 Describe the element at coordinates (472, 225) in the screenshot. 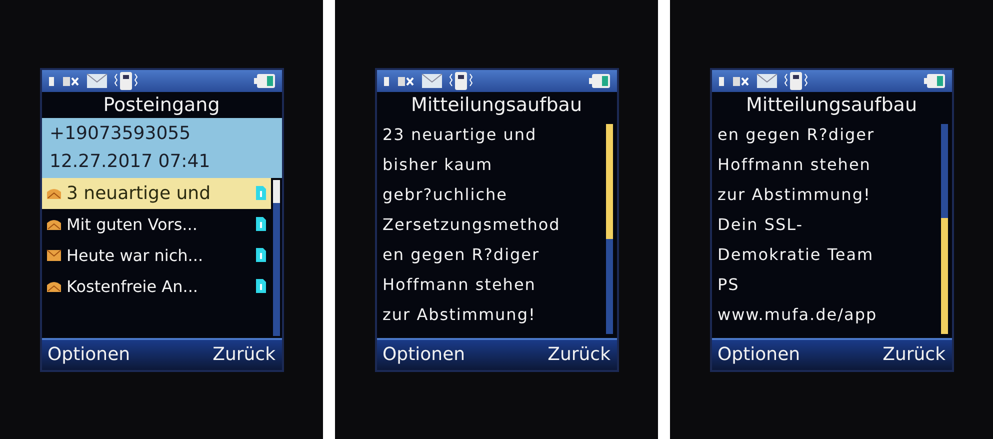

I see `message-text-line: Zersetzungsmethod` at that location.